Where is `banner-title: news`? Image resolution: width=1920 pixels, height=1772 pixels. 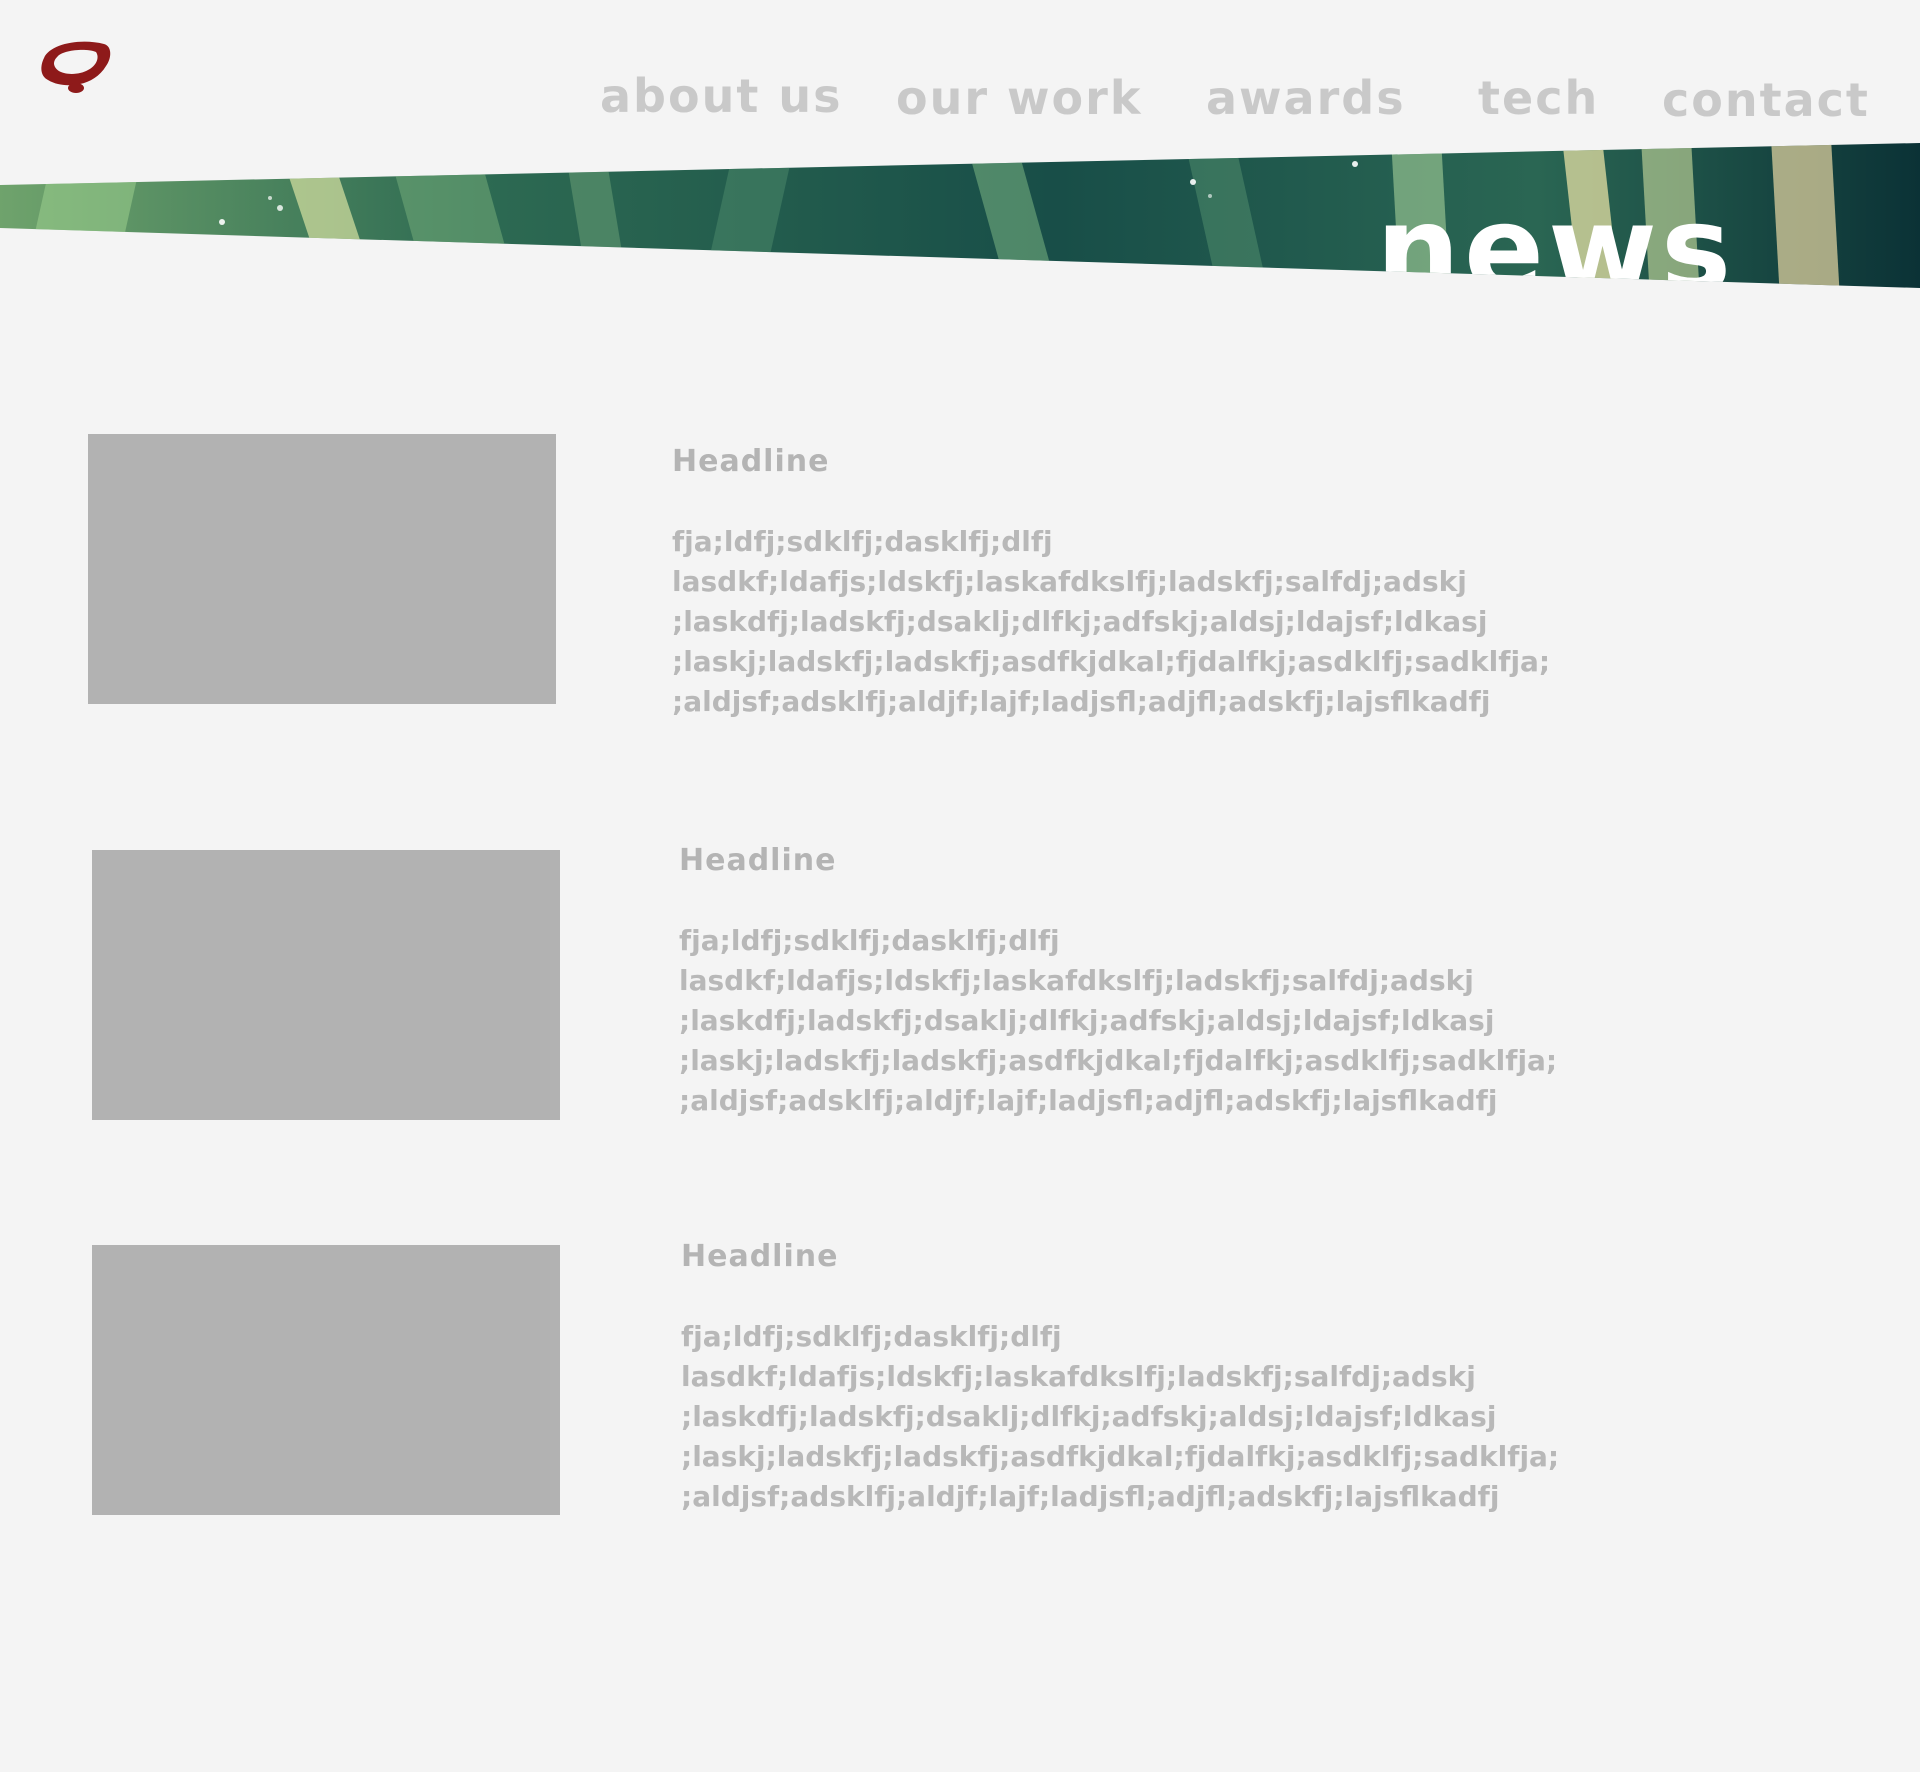
banner-title: news is located at coordinates (1555, 240).